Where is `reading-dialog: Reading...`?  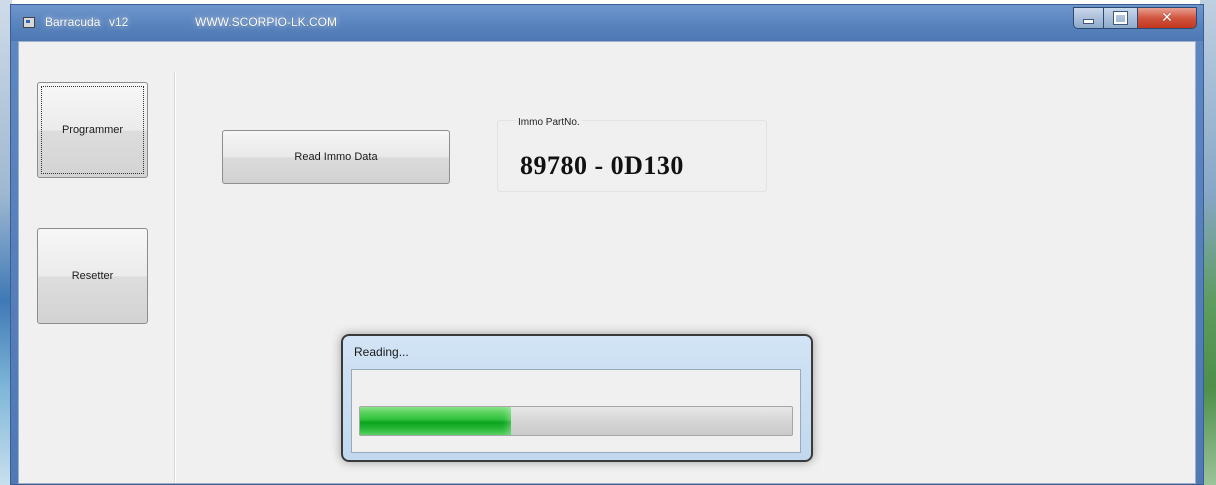 reading-dialog: Reading... is located at coordinates (577, 398).